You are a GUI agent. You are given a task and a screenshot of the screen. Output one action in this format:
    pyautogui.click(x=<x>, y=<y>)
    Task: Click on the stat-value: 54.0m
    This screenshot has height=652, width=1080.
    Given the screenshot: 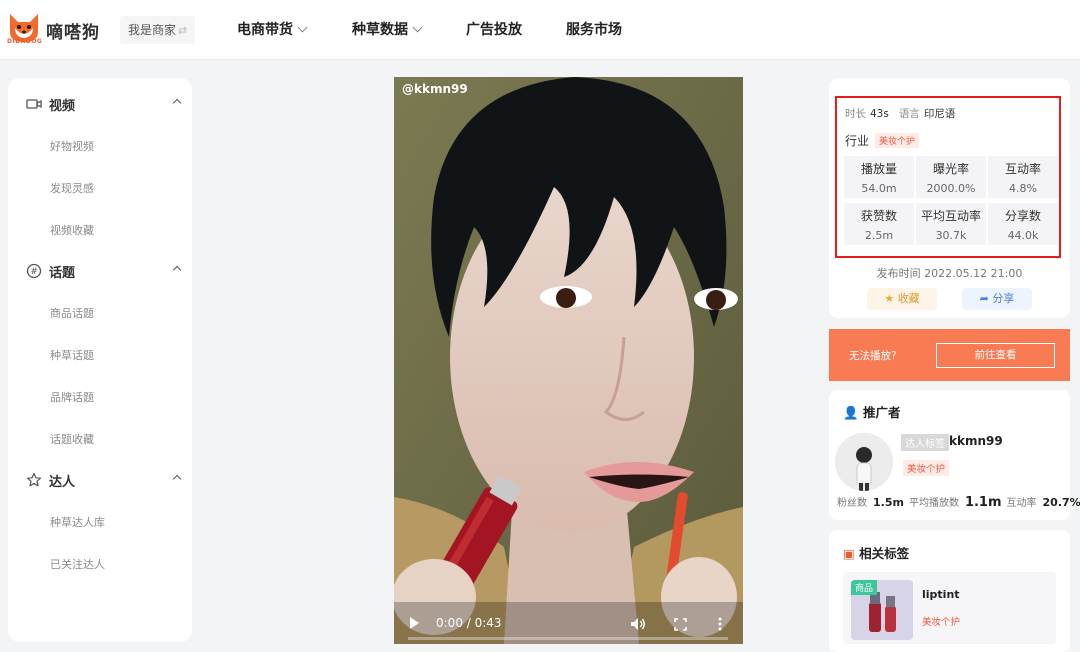 What is the action you would take?
    pyautogui.click(x=879, y=188)
    